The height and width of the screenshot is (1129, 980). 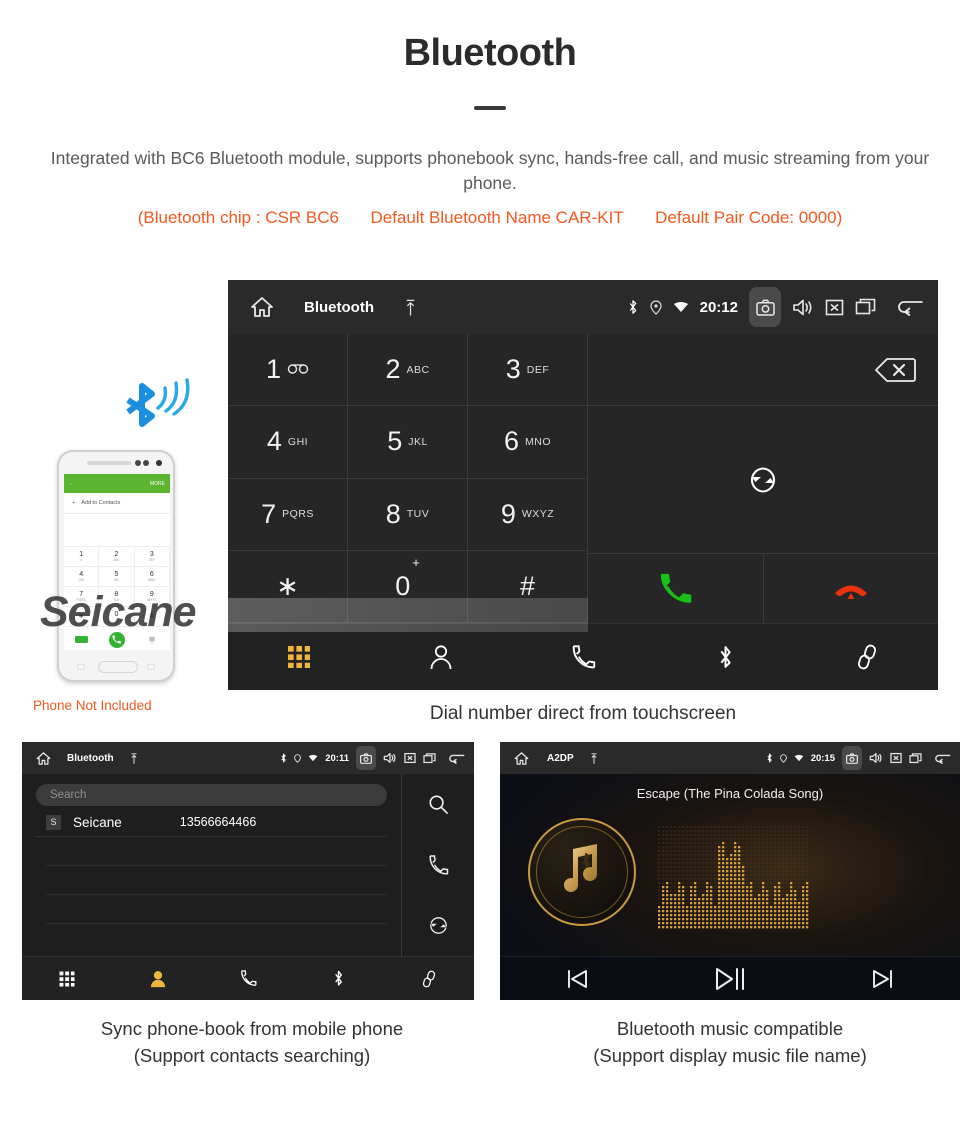 I want to click on search-placeholder: Search, so click(x=68, y=795).